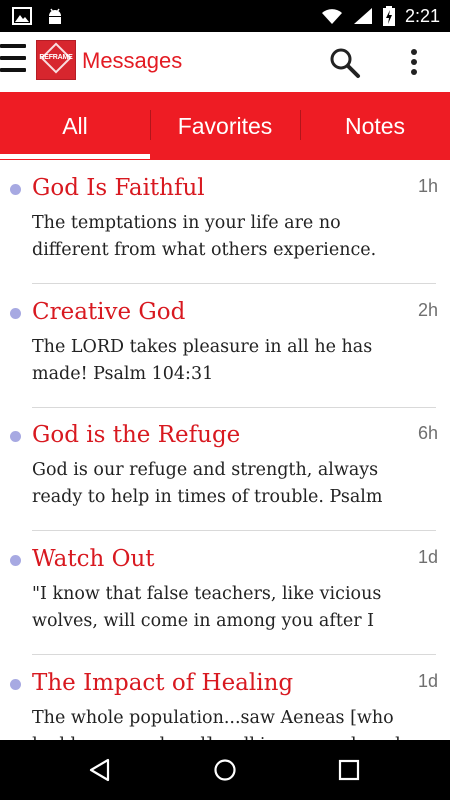  I want to click on clock: 2:21, so click(422, 15).